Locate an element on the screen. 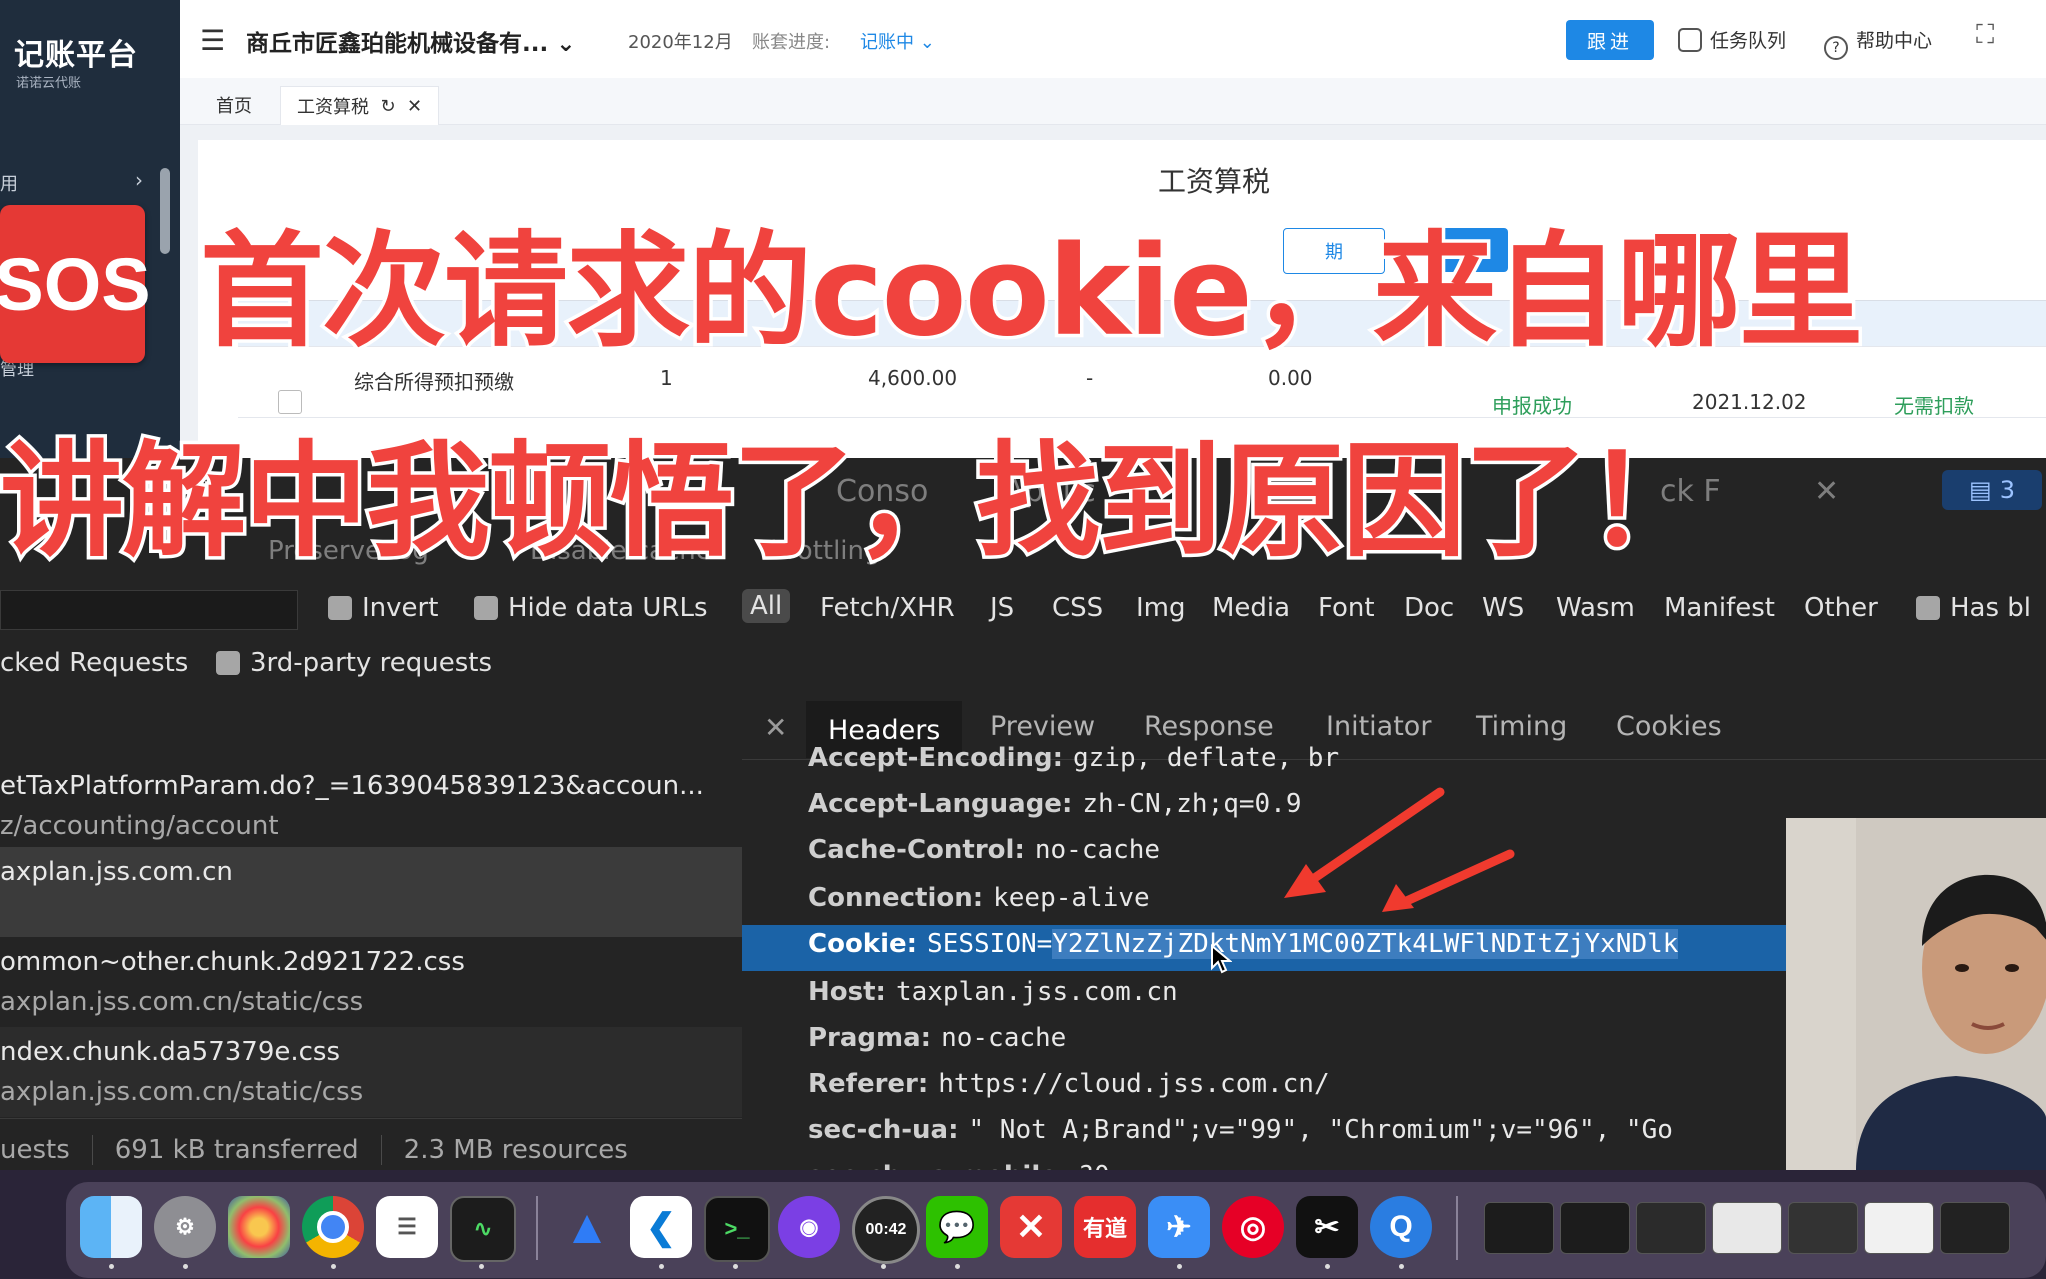 This screenshot has height=1279, width=2046. filter-css: CSS is located at coordinates (1077, 608).